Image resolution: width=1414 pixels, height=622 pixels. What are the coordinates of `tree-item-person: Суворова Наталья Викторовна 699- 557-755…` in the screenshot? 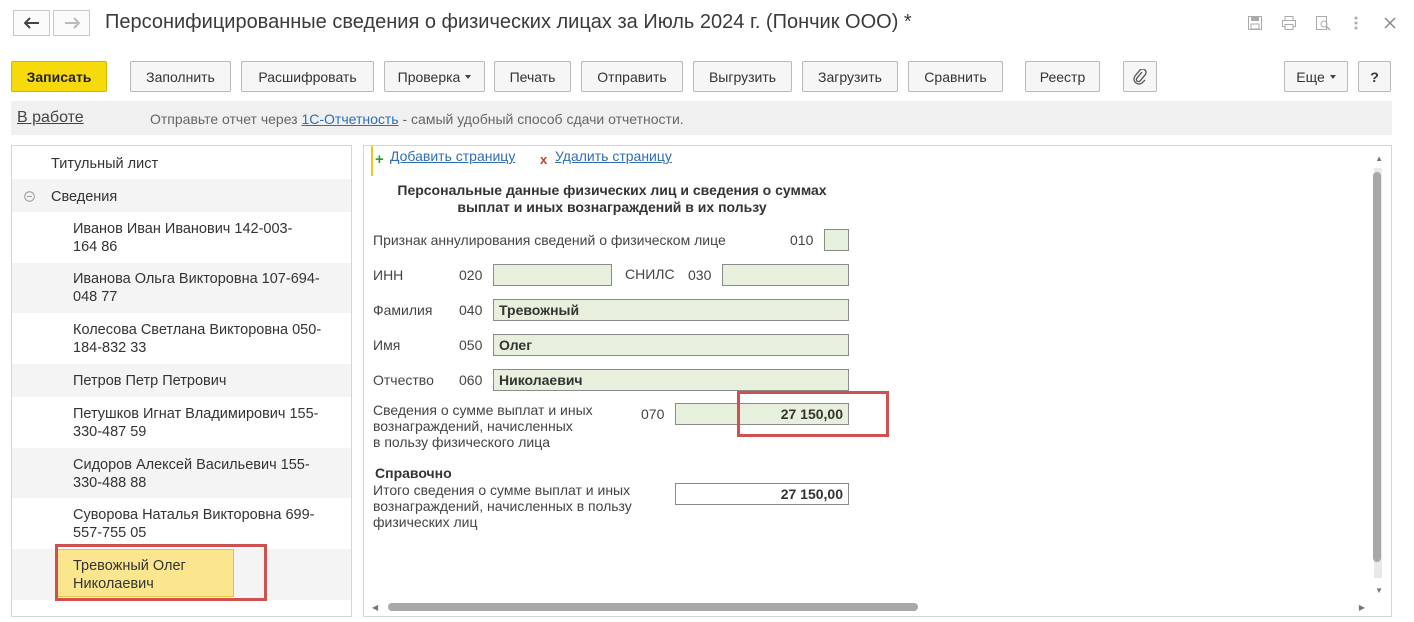 It's located at (181, 523).